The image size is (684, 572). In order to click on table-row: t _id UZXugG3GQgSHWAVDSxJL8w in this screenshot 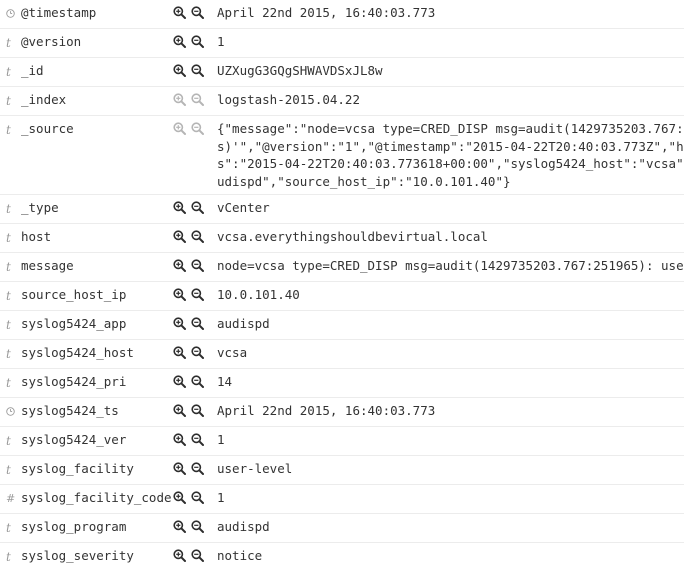, I will do `click(342, 72)`.